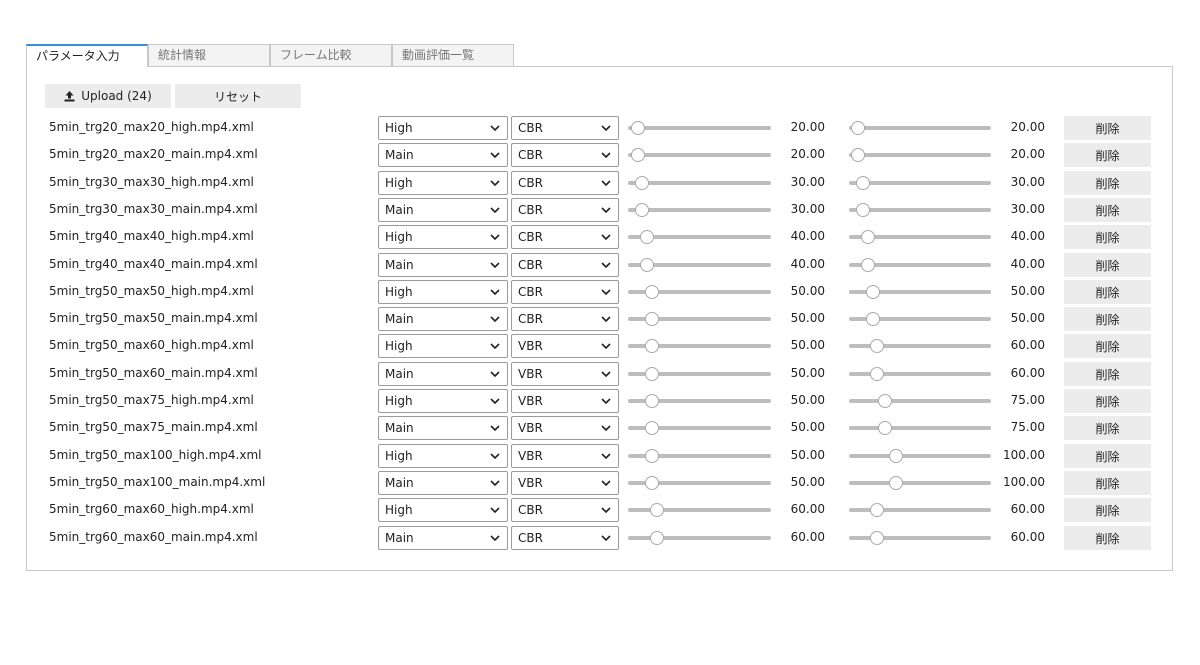 This screenshot has height=665, width=1200. What do you see at coordinates (453, 55) in the screenshot?
I see `tab-video-evaluation-list: 動画評価一覧` at bounding box center [453, 55].